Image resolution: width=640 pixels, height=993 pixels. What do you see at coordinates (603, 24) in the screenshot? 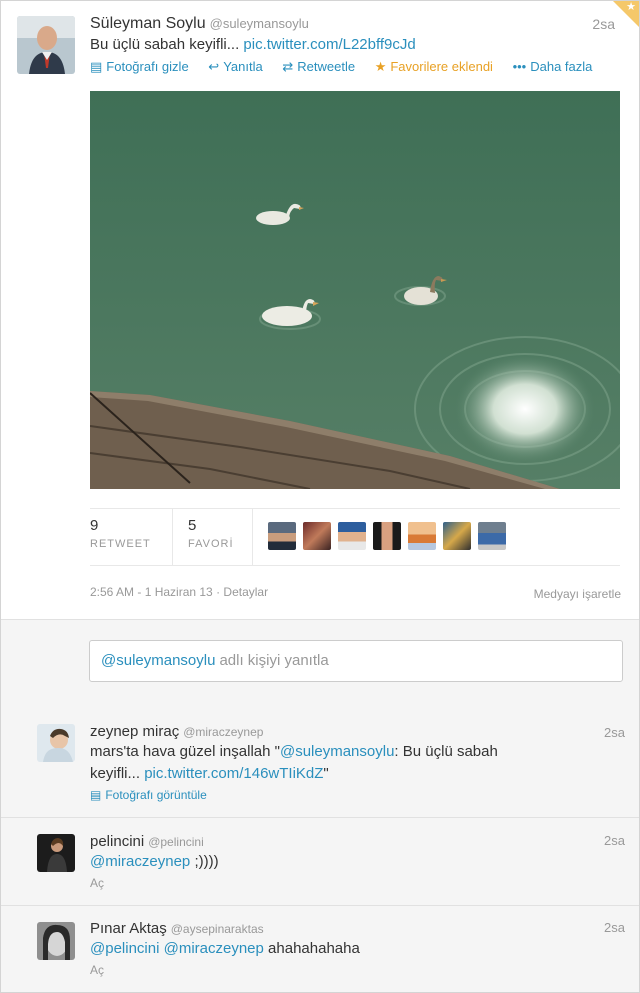
I see `tweet-time: 2sa` at bounding box center [603, 24].